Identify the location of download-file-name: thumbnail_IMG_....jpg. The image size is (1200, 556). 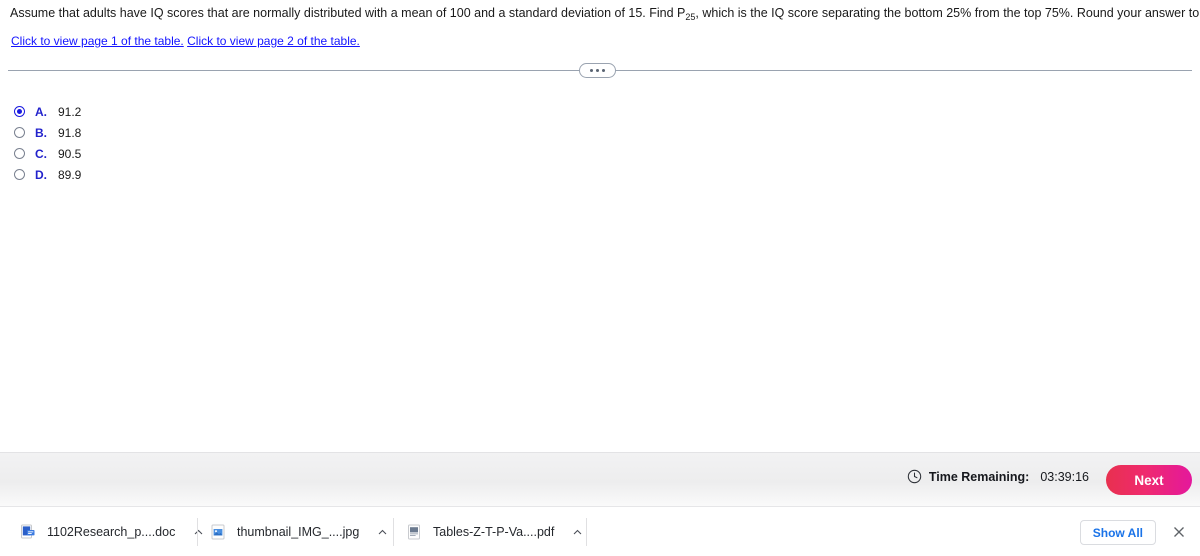
(298, 532).